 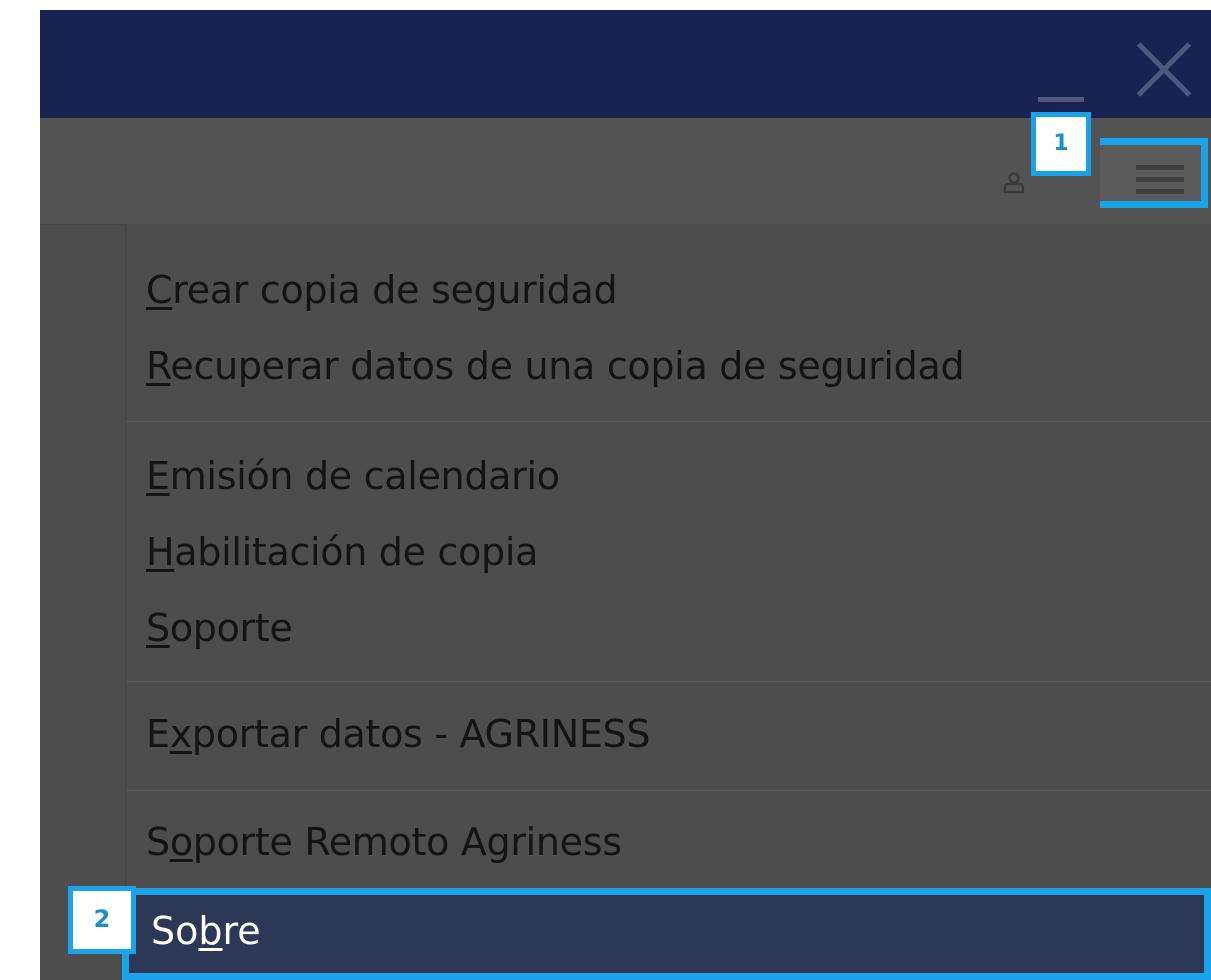 What do you see at coordinates (1061, 86) in the screenshot?
I see `minimize-icon` at bounding box center [1061, 86].